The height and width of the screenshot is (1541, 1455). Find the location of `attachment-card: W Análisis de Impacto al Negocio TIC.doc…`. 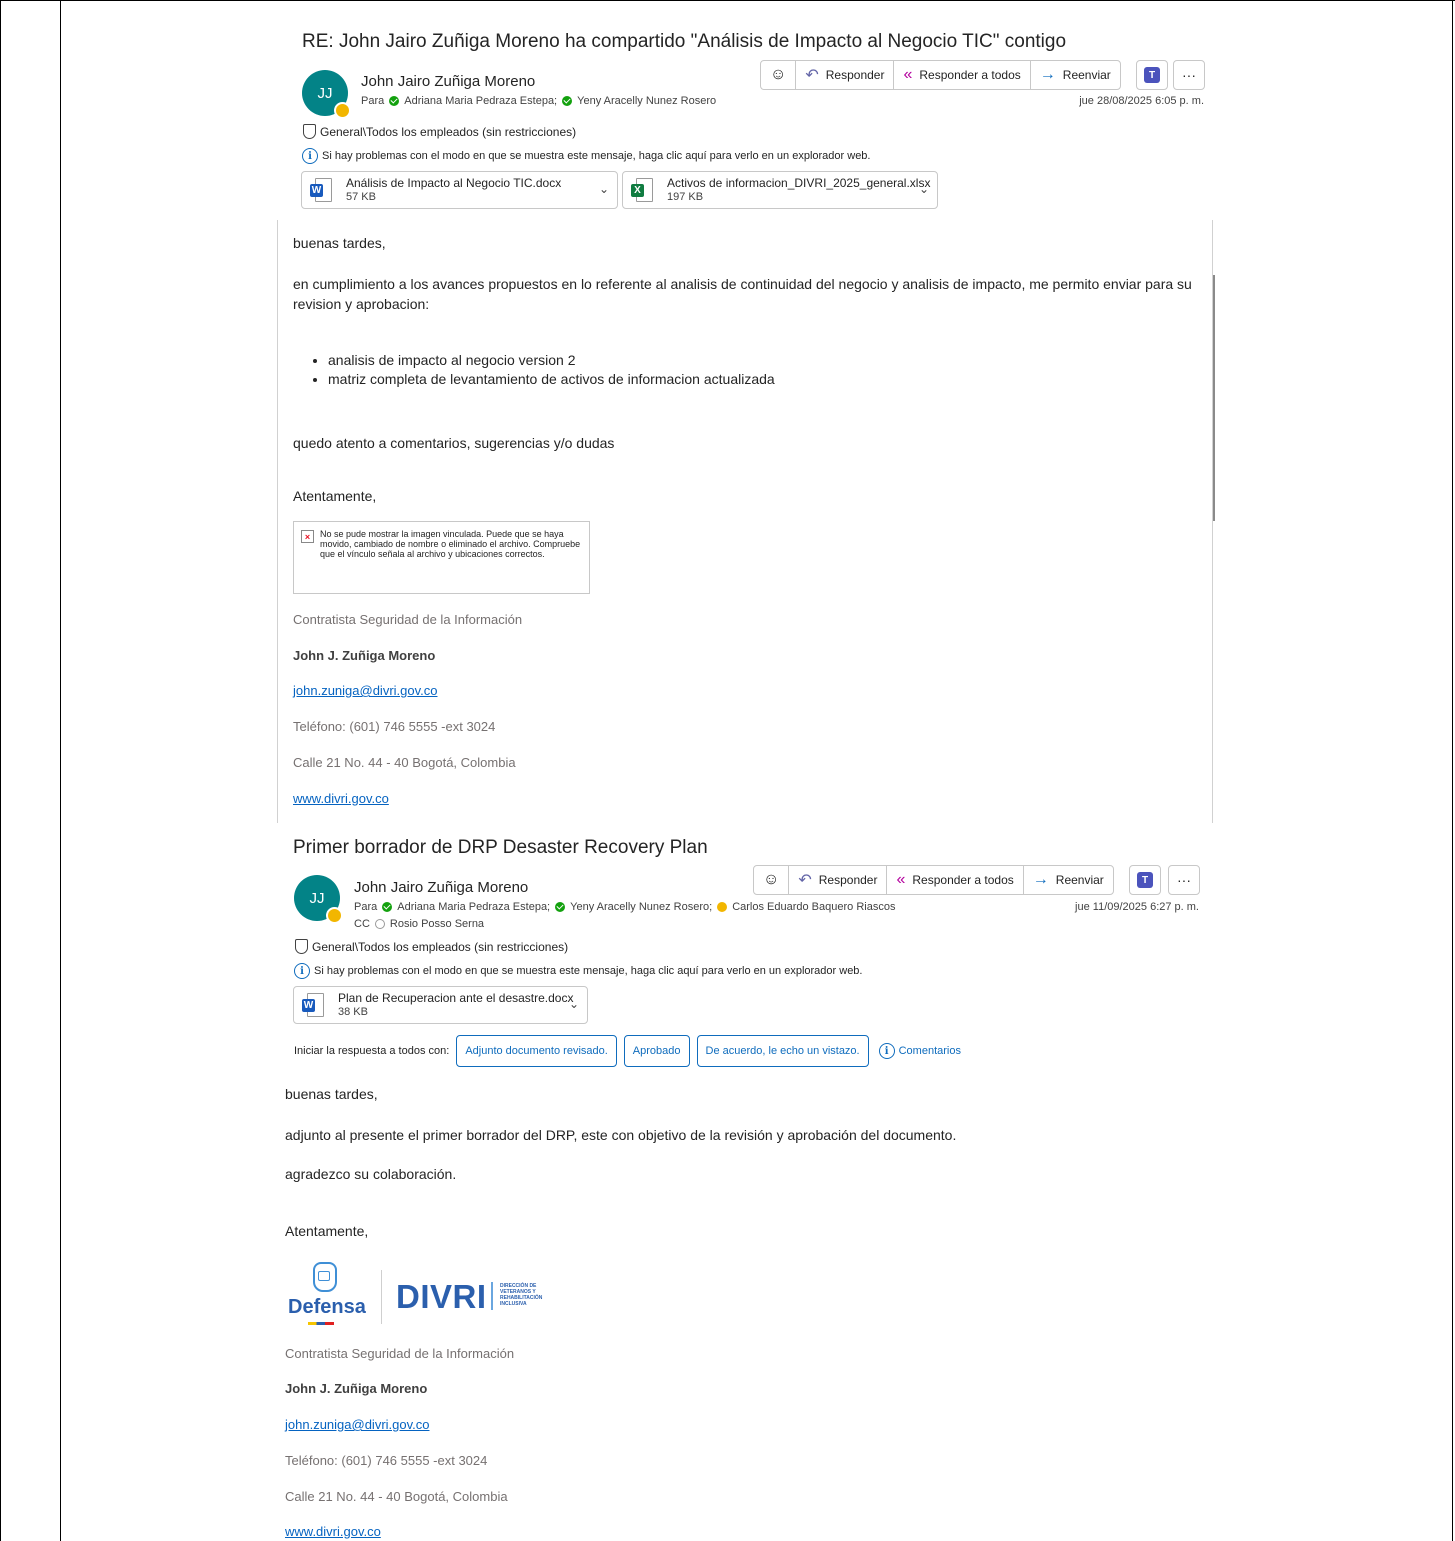

attachment-card: W Análisis de Impacto al Negocio TIC.doc… is located at coordinates (459, 190).